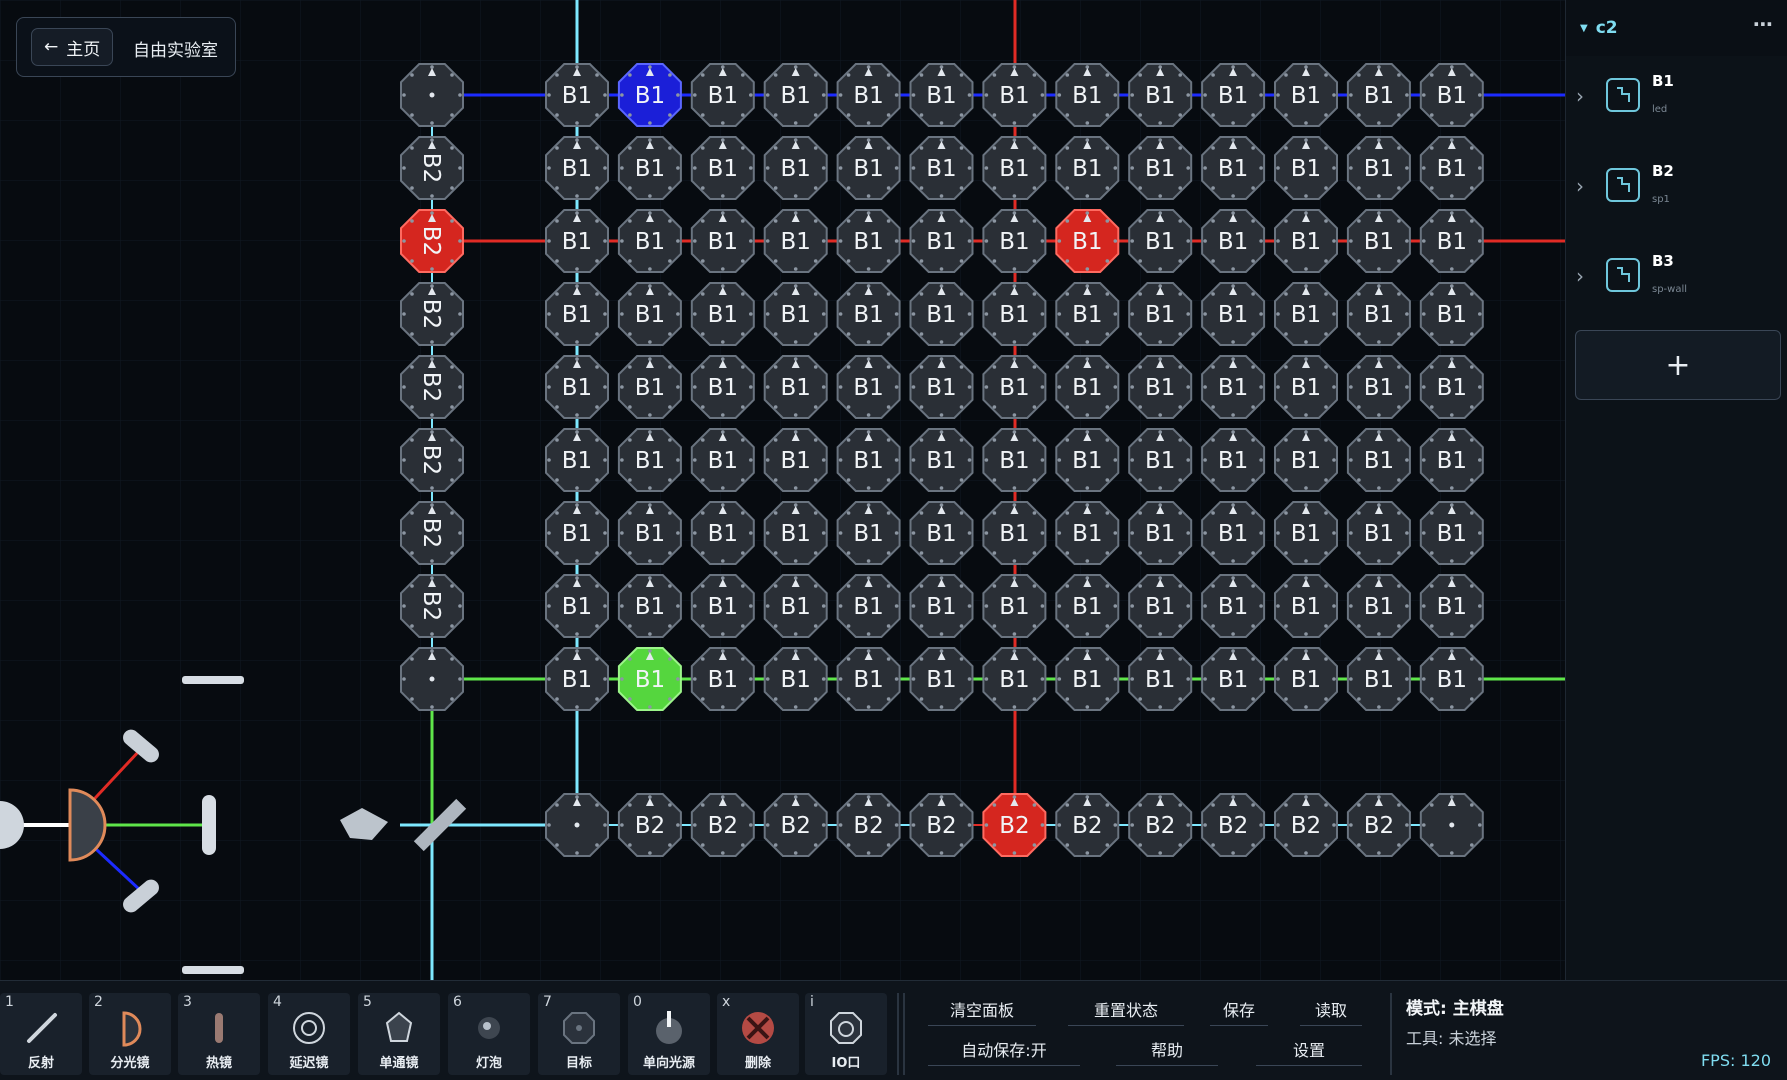  What do you see at coordinates (1126, 1011) in the screenshot?
I see `reset-state-button: 重置状态` at bounding box center [1126, 1011].